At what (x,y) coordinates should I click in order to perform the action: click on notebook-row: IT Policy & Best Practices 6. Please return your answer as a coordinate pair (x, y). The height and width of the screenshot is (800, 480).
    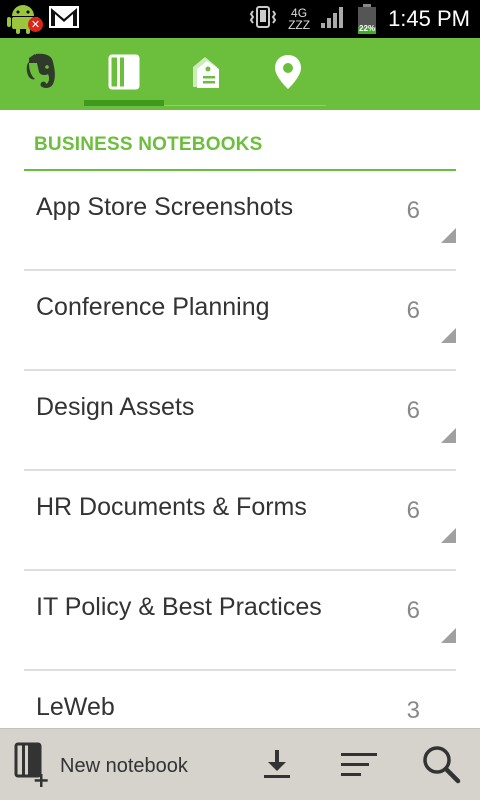
    Looking at the image, I should click on (240, 621).